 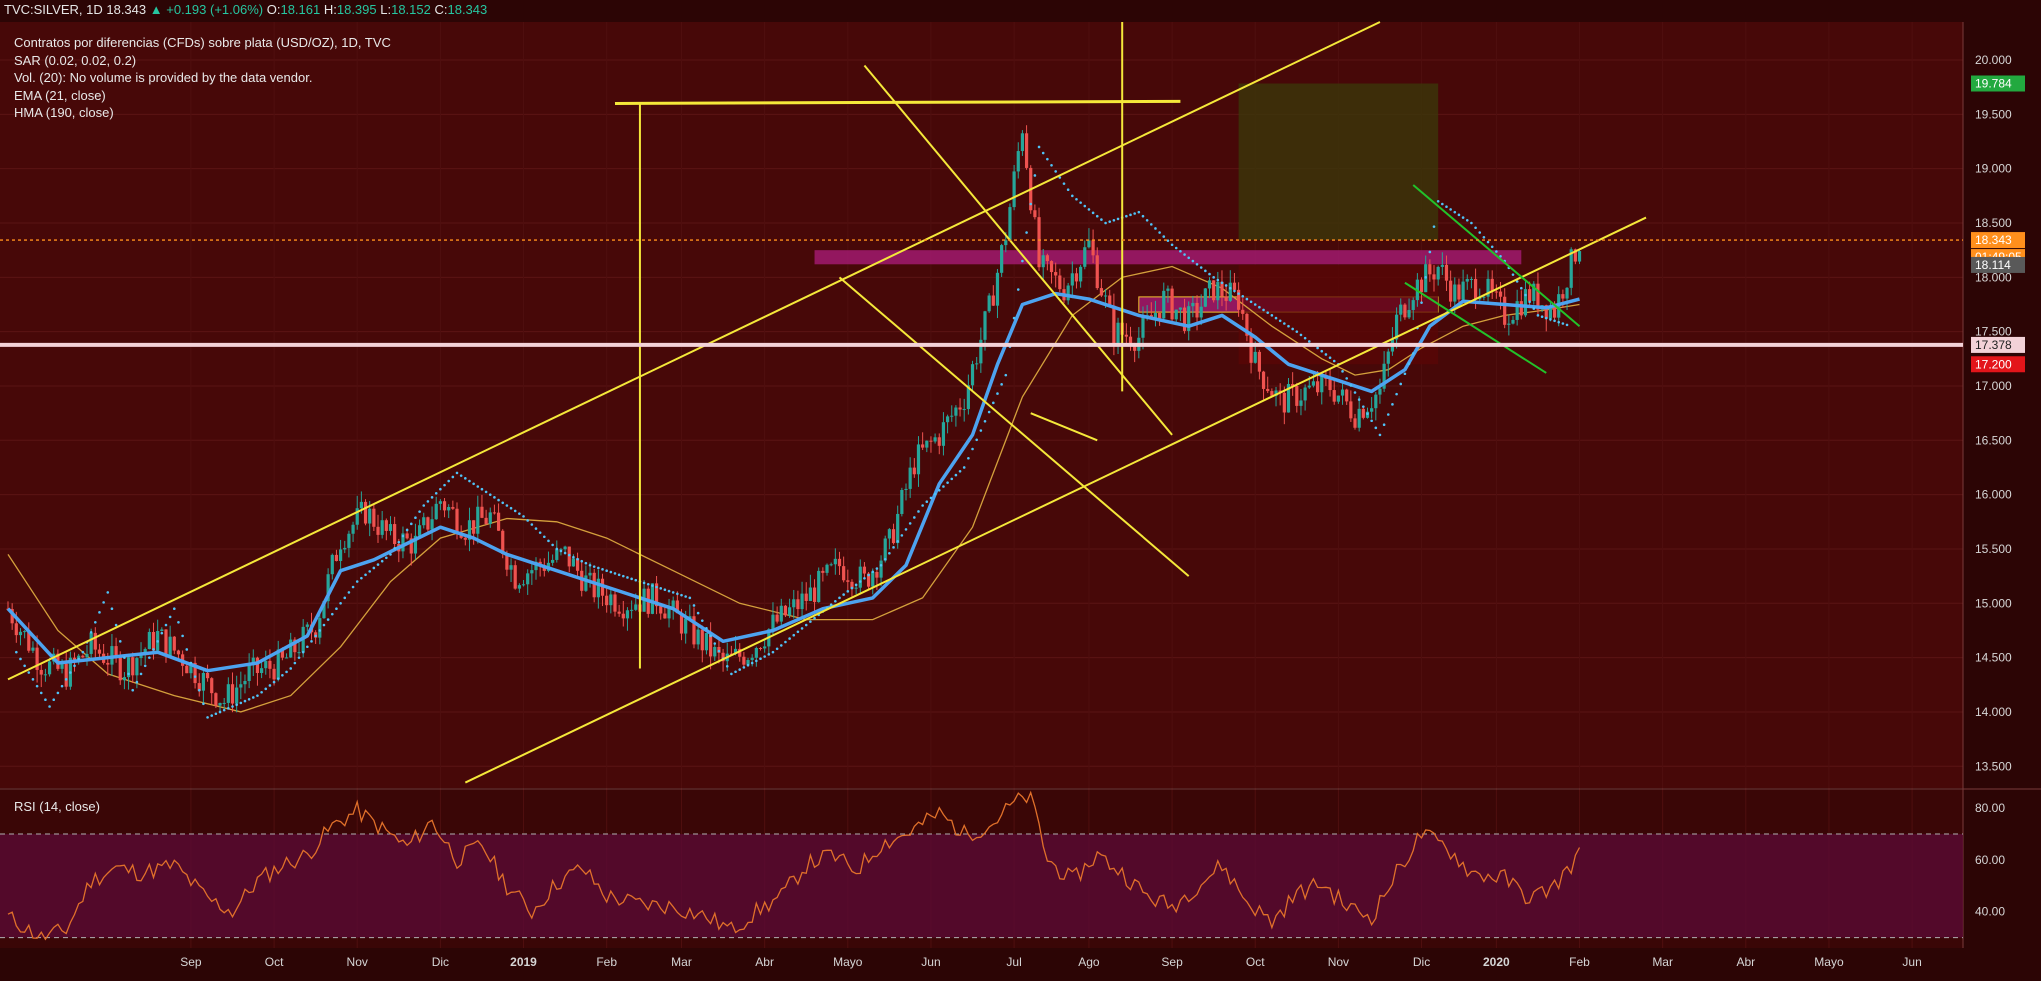 I want to click on rsi-legend: RSI (14, close), so click(x=57, y=806).